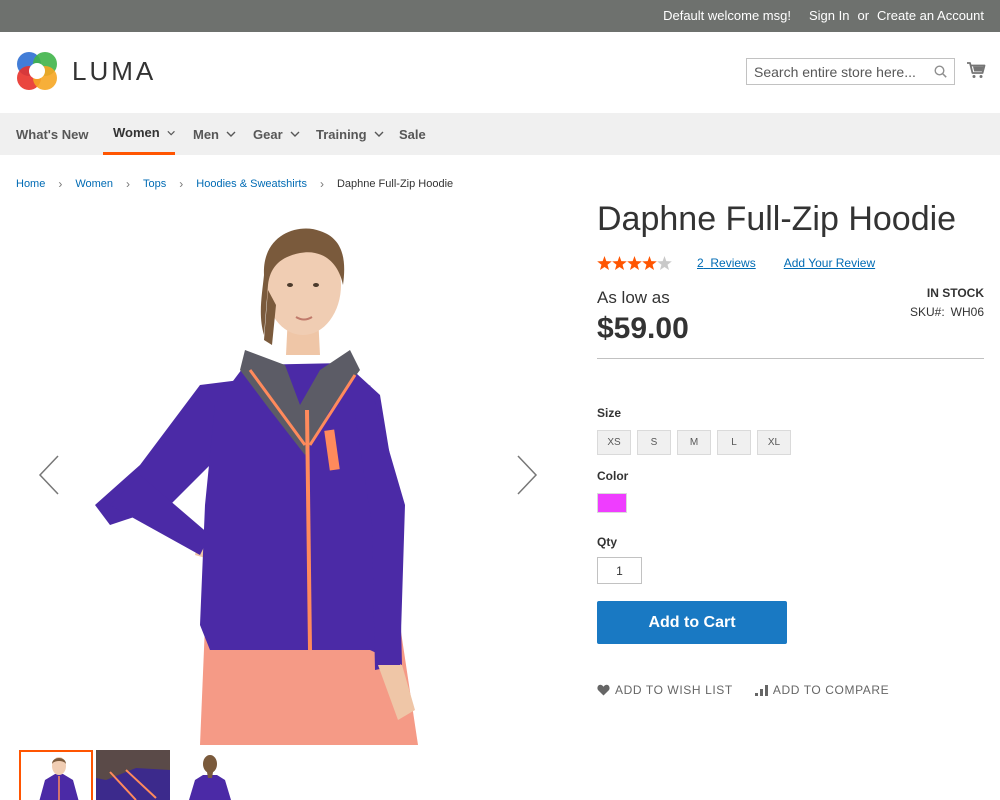 This screenshot has width=1000, height=800. I want to click on qty-label: Qty, so click(607, 542).